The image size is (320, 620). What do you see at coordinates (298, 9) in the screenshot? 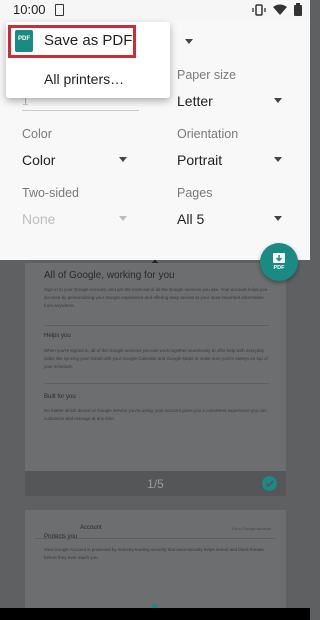
I see `battery-icon` at bounding box center [298, 9].